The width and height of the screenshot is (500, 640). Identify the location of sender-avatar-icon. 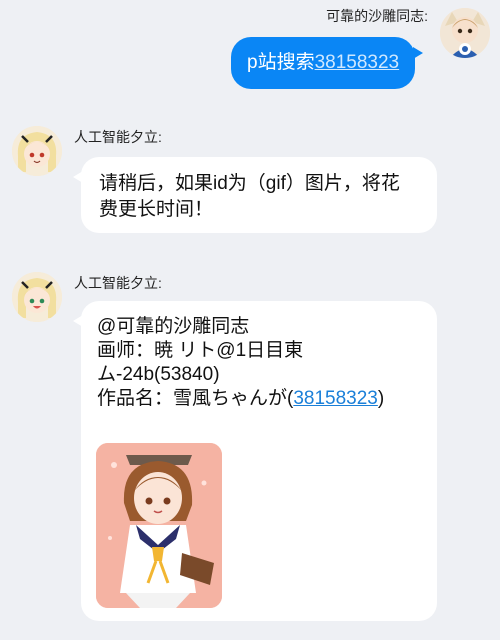
(465, 33).